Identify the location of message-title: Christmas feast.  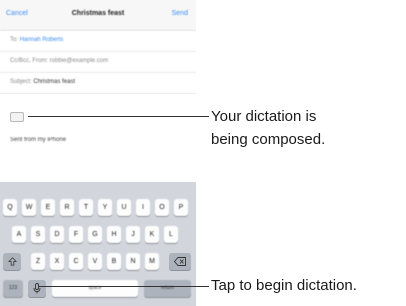
(98, 13).